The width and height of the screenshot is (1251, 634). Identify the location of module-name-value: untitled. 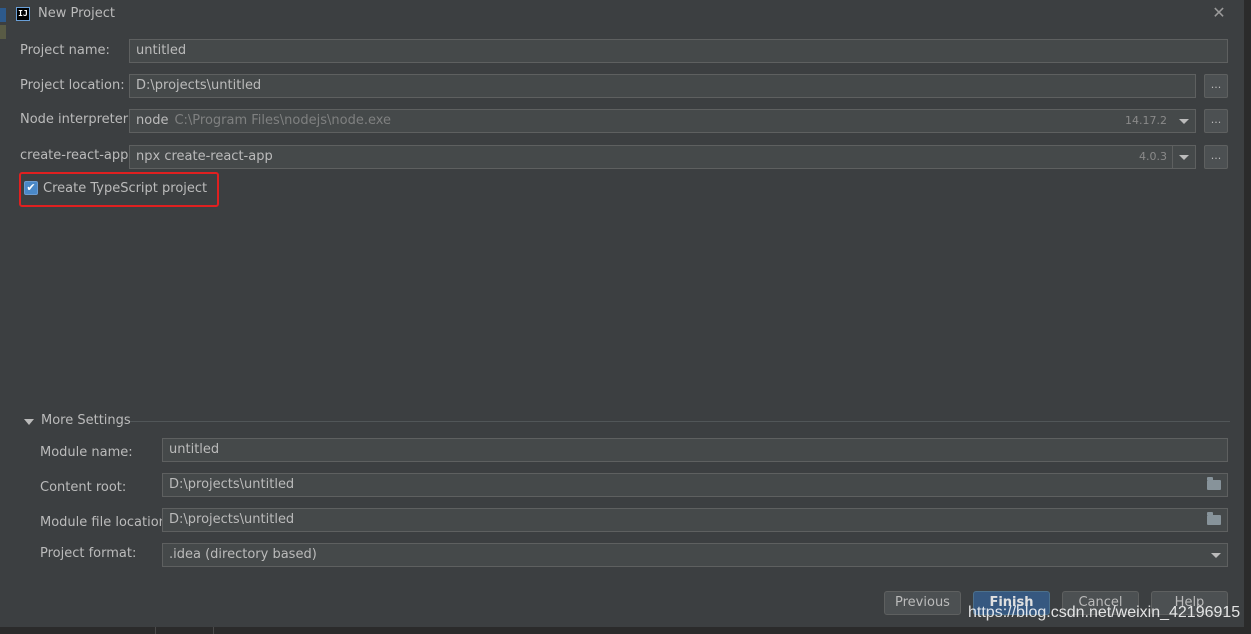
(194, 449).